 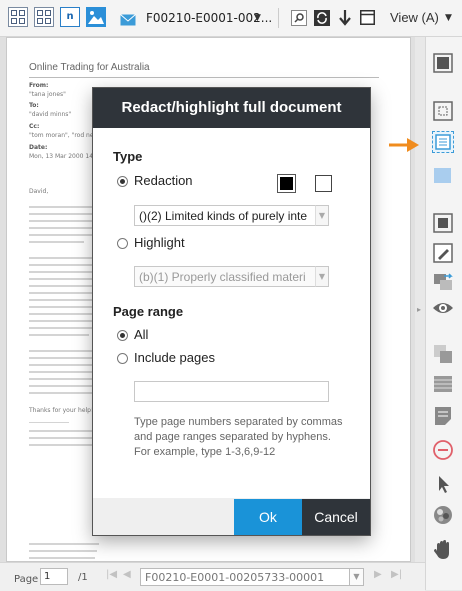 I want to click on layers-icon, so click(x=443, y=354).